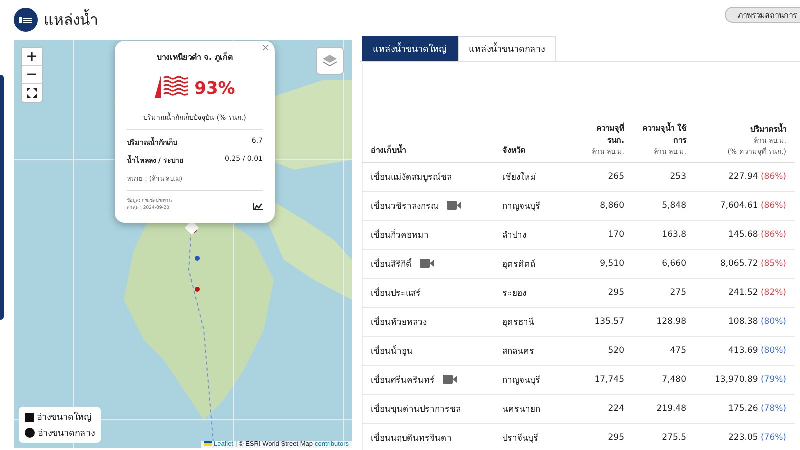  What do you see at coordinates (532, 235) in the screenshot?
I see `table-cell: ลำปาง` at bounding box center [532, 235].